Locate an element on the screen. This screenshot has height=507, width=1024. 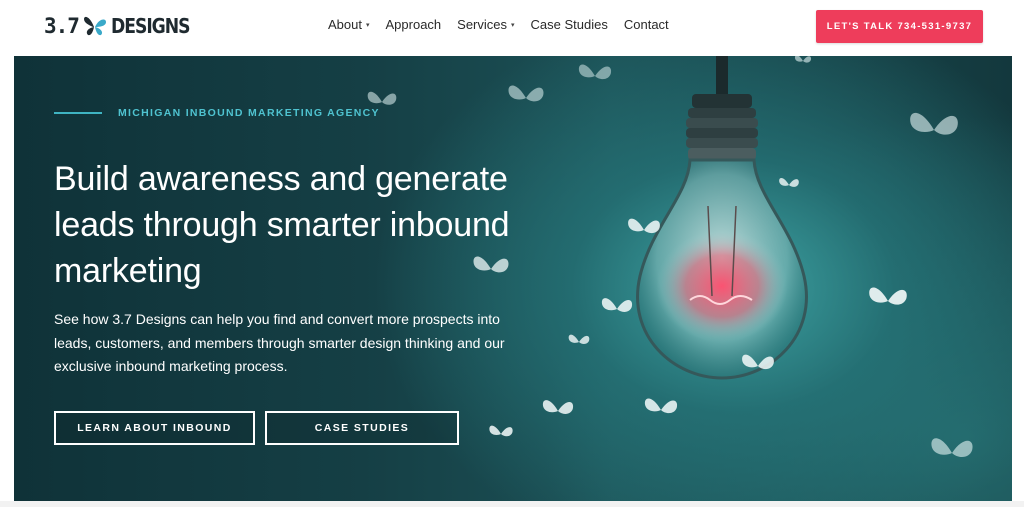
logo-number: 3.7 is located at coordinates (62, 26).